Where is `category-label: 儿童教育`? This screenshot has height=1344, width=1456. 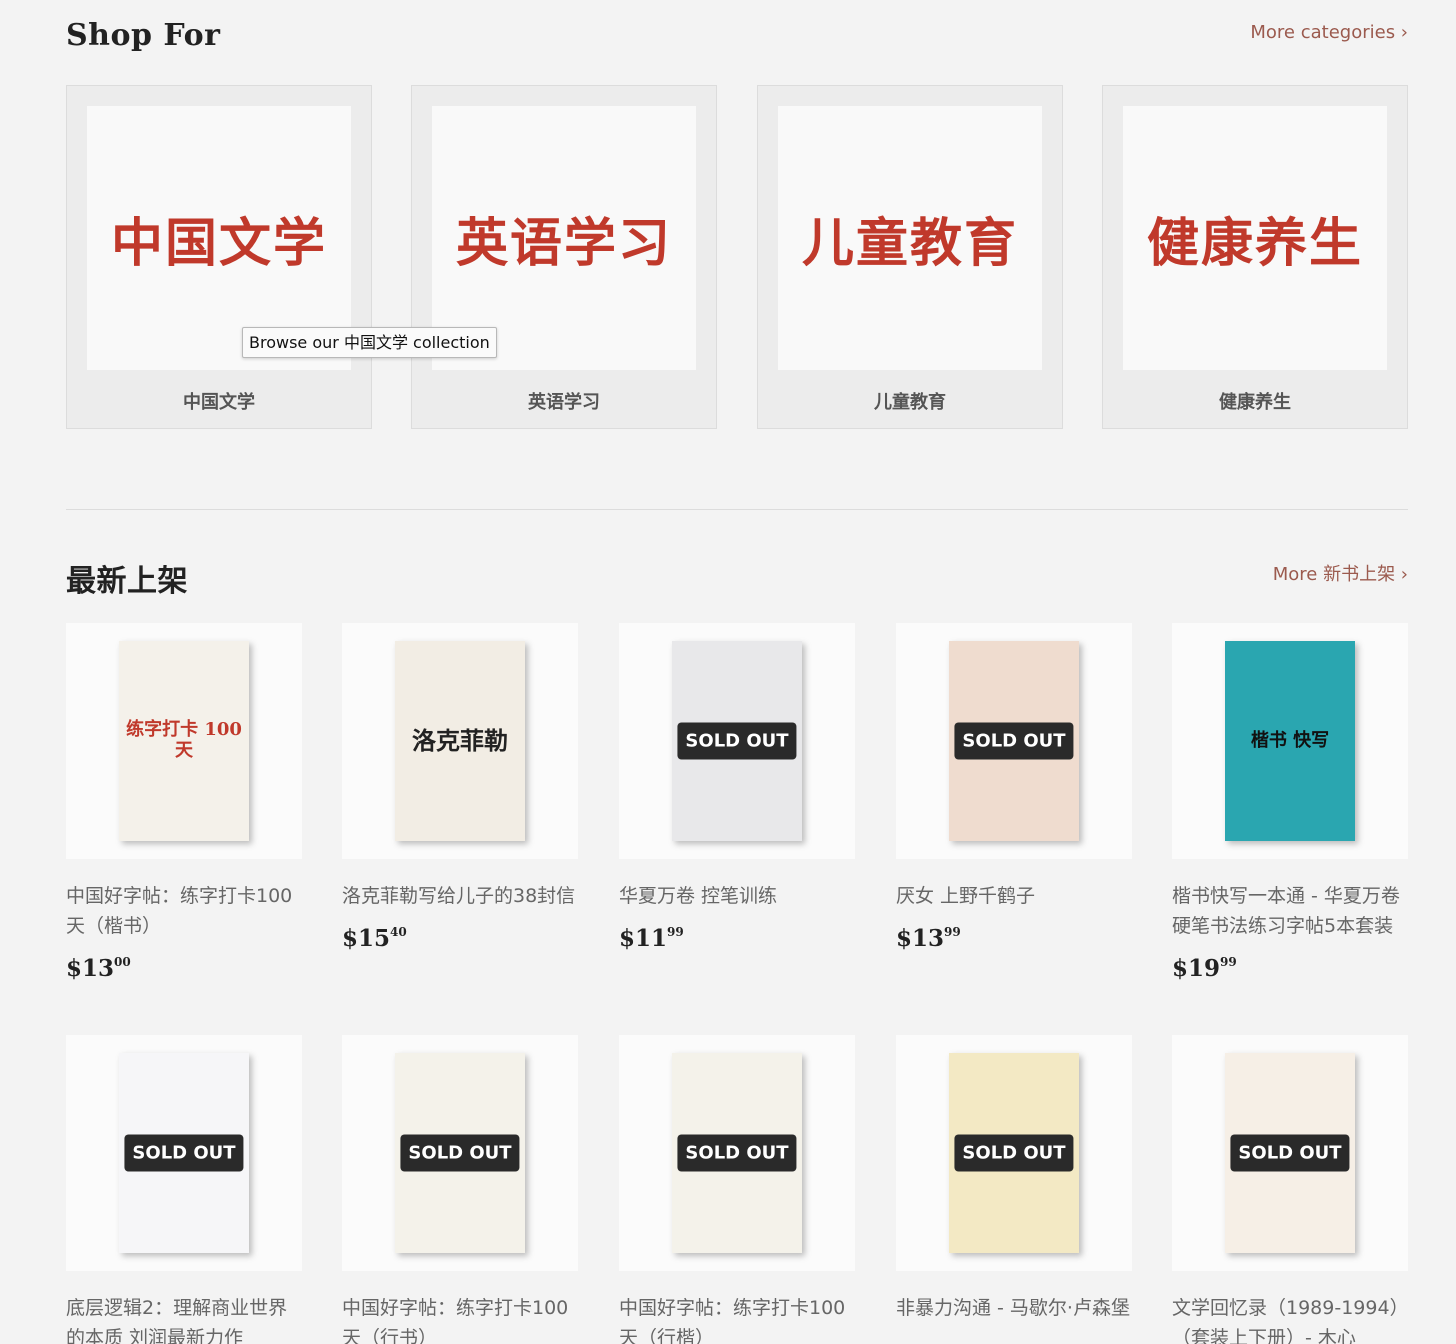
category-label: 儿童教育 is located at coordinates (910, 402).